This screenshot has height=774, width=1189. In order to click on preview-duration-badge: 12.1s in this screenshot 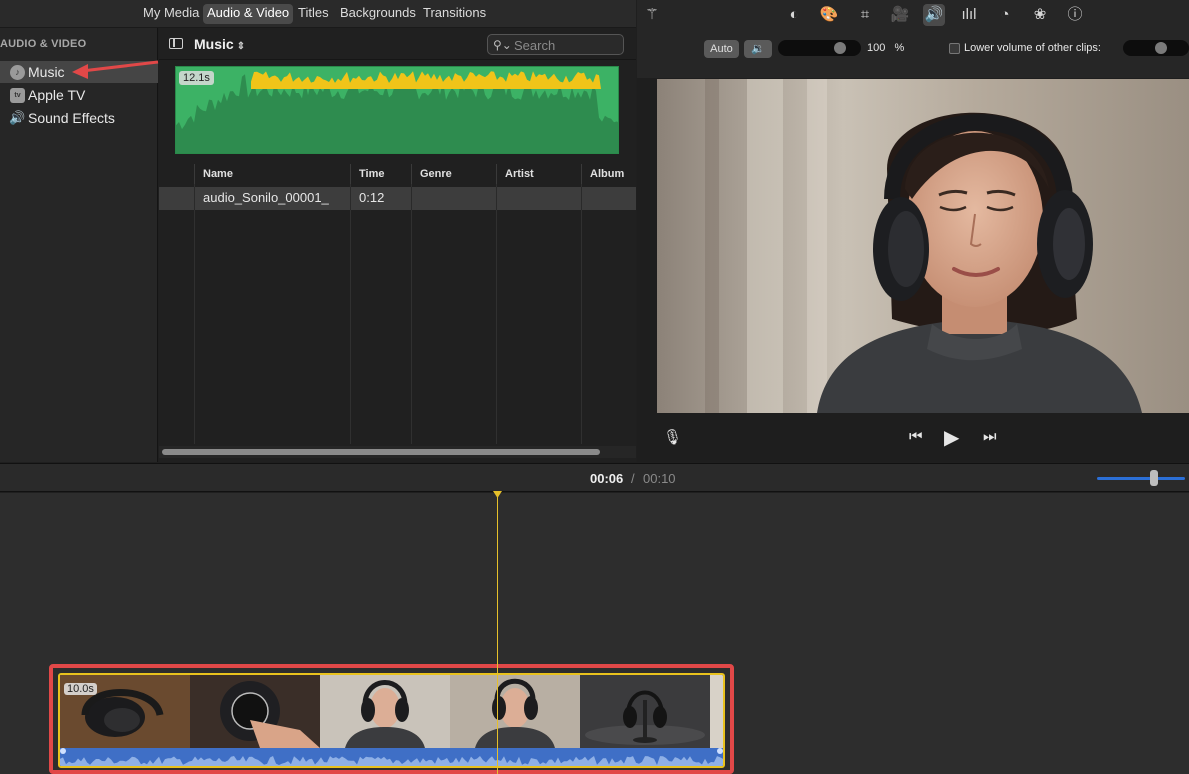, I will do `click(196, 78)`.